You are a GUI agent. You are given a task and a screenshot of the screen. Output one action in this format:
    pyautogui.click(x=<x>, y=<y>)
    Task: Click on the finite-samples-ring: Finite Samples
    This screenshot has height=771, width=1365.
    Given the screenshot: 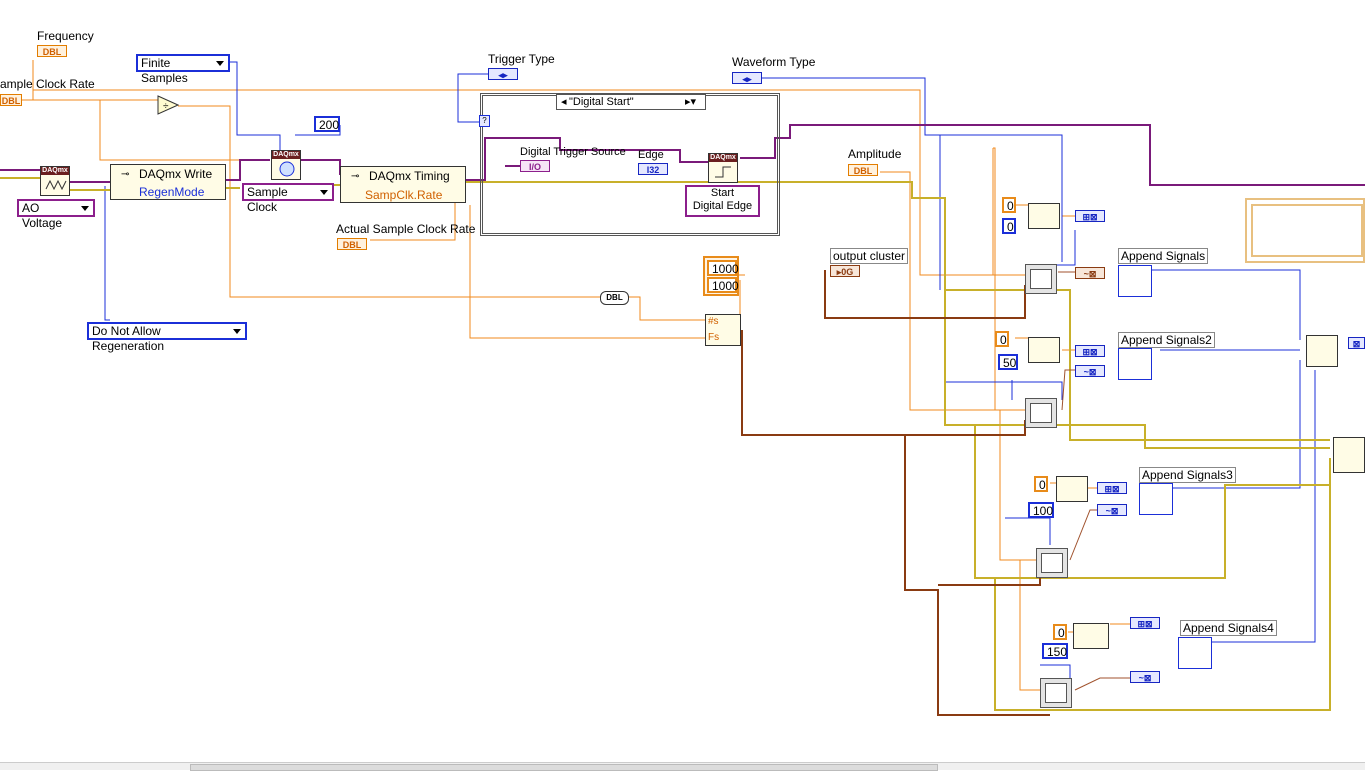 What is the action you would take?
    pyautogui.click(x=183, y=69)
    